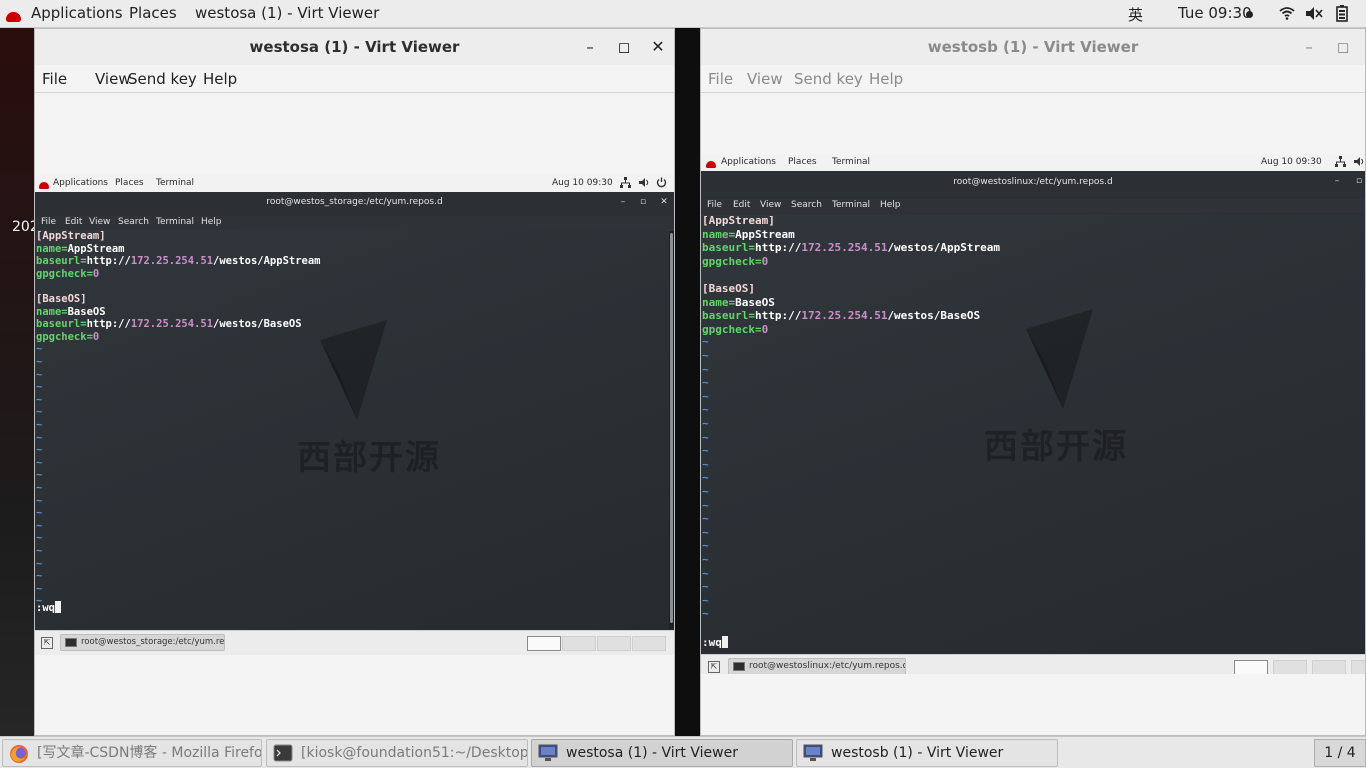 This screenshot has height=768, width=1366. What do you see at coordinates (715, 643) in the screenshot?
I see `vim-command-line: :wq` at bounding box center [715, 643].